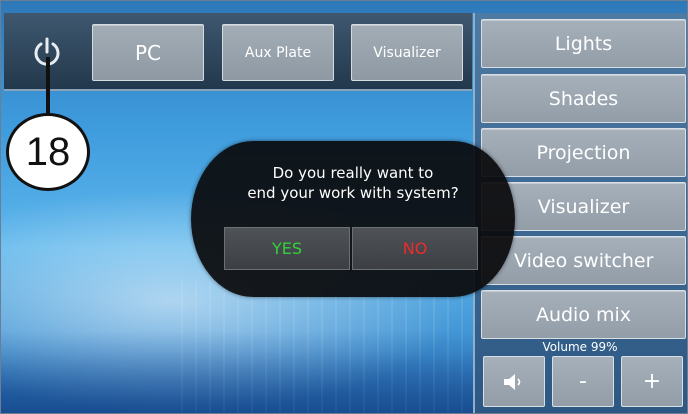  What do you see at coordinates (652, 381) in the screenshot?
I see `volume-up-button: +` at bounding box center [652, 381].